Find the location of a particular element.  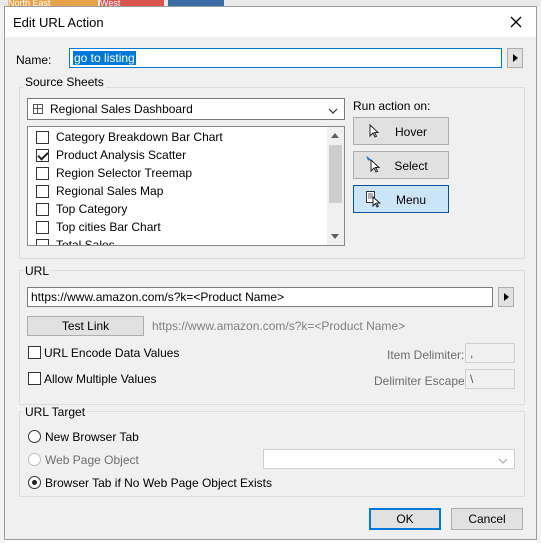

scroll-down-icon is located at coordinates (335, 236).